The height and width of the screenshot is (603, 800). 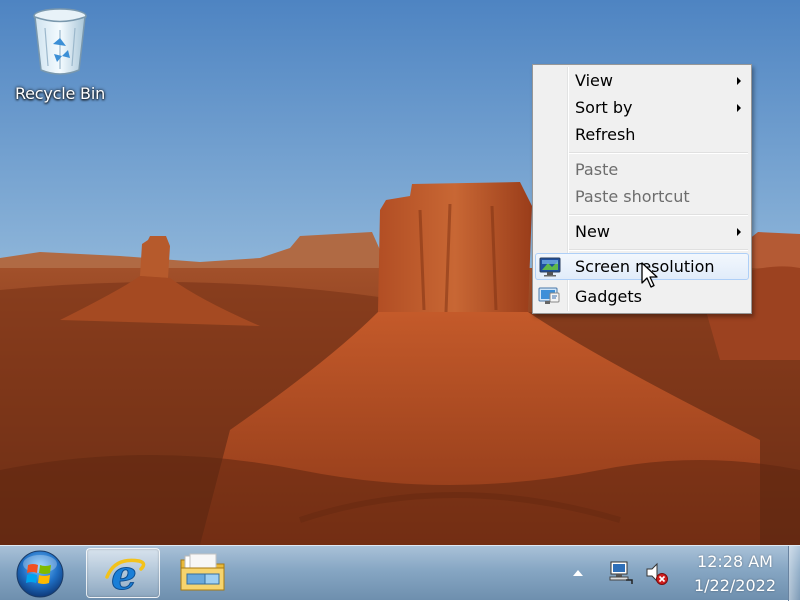 I want to click on taskbar-windows-explorer-button, so click(x=203, y=573).